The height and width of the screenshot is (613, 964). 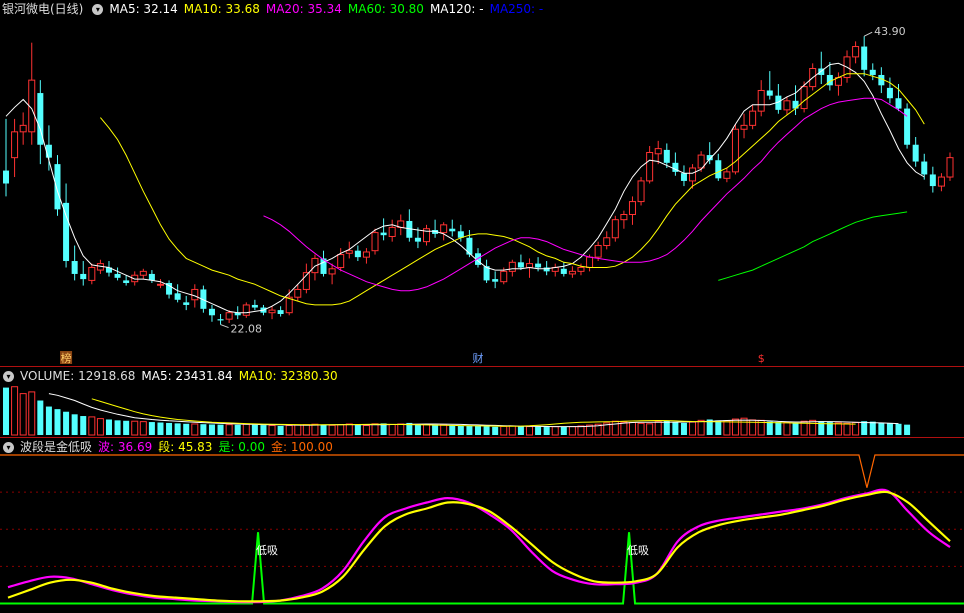 I want to click on jin-line, so click(x=482, y=471).